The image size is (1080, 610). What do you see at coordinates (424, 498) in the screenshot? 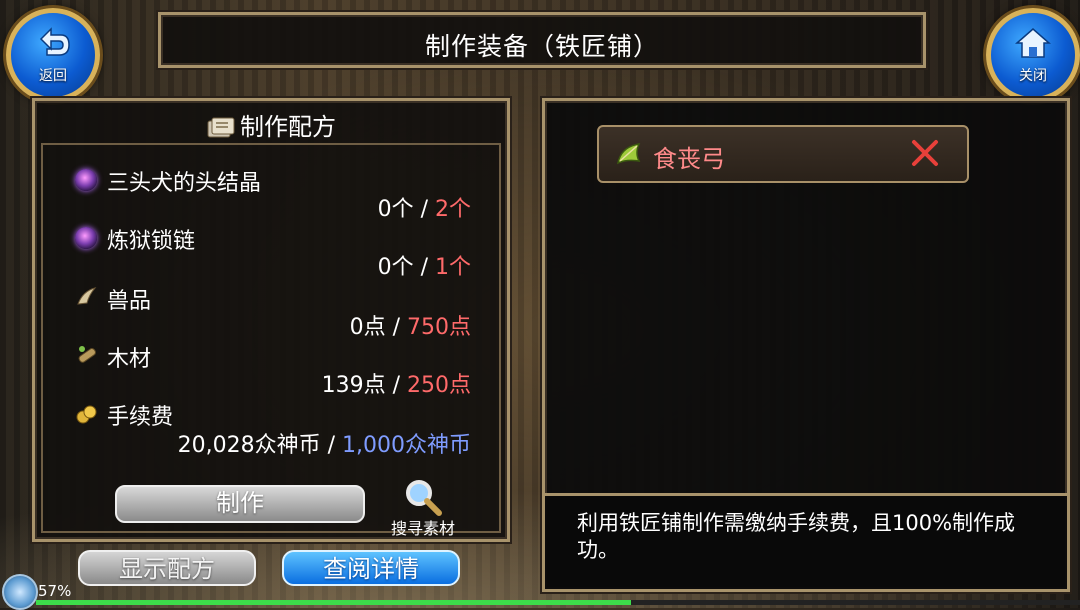
I see `magnifier-icon` at bounding box center [424, 498].